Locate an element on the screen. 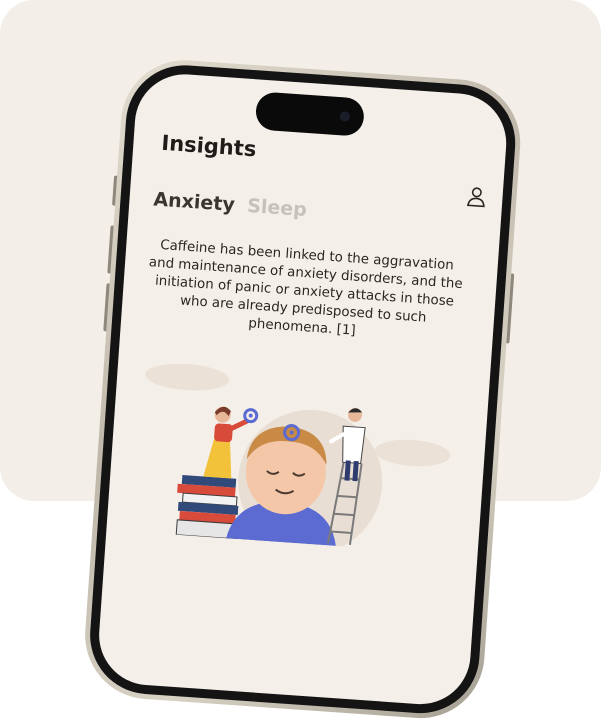 This screenshot has height=723, width=601. profile-button is located at coordinates (477, 197).